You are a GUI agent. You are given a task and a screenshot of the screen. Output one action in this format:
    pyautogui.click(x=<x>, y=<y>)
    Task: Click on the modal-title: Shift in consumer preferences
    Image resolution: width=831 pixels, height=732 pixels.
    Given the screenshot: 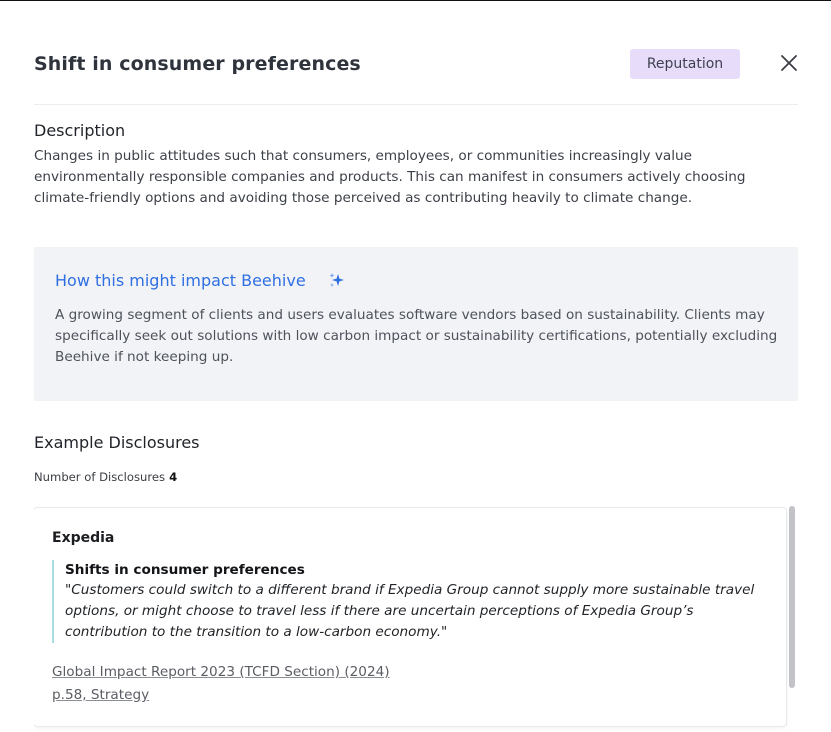 What is the action you would take?
    pyautogui.click(x=197, y=64)
    